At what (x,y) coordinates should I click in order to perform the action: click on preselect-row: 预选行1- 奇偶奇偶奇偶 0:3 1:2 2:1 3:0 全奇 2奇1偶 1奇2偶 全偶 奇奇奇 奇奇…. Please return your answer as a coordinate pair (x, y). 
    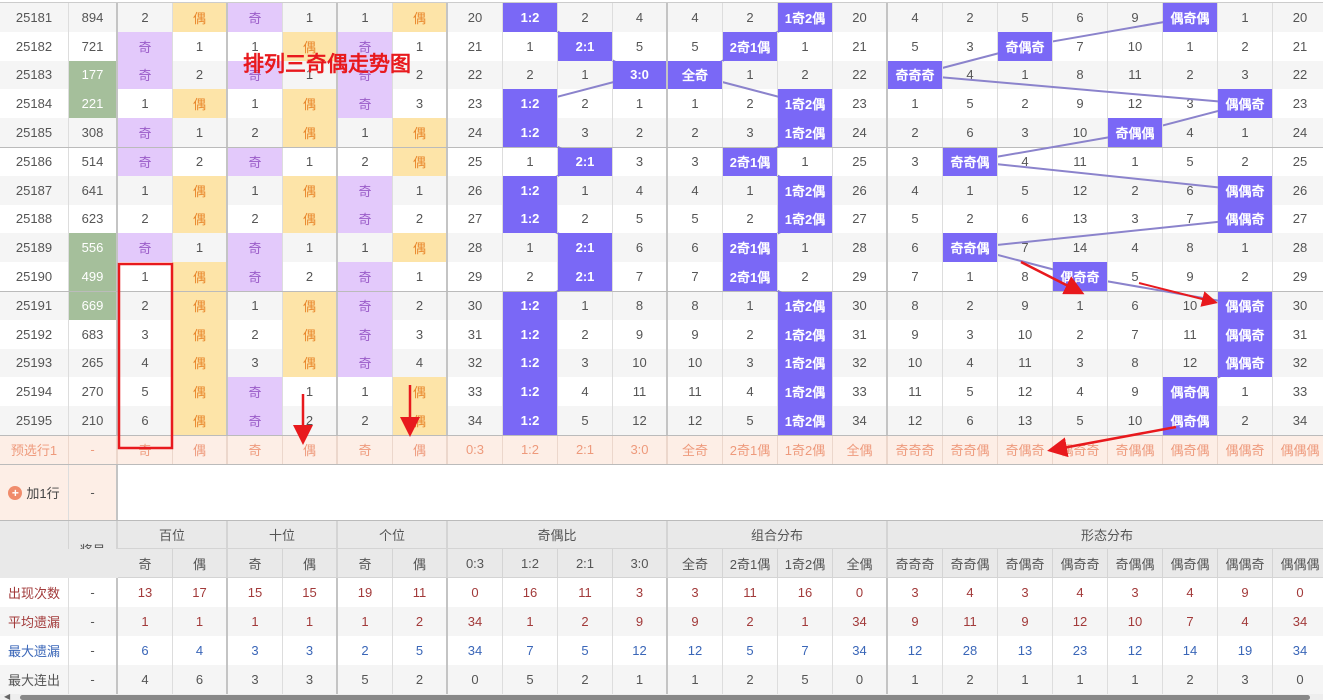
    Looking at the image, I should click on (661, 449).